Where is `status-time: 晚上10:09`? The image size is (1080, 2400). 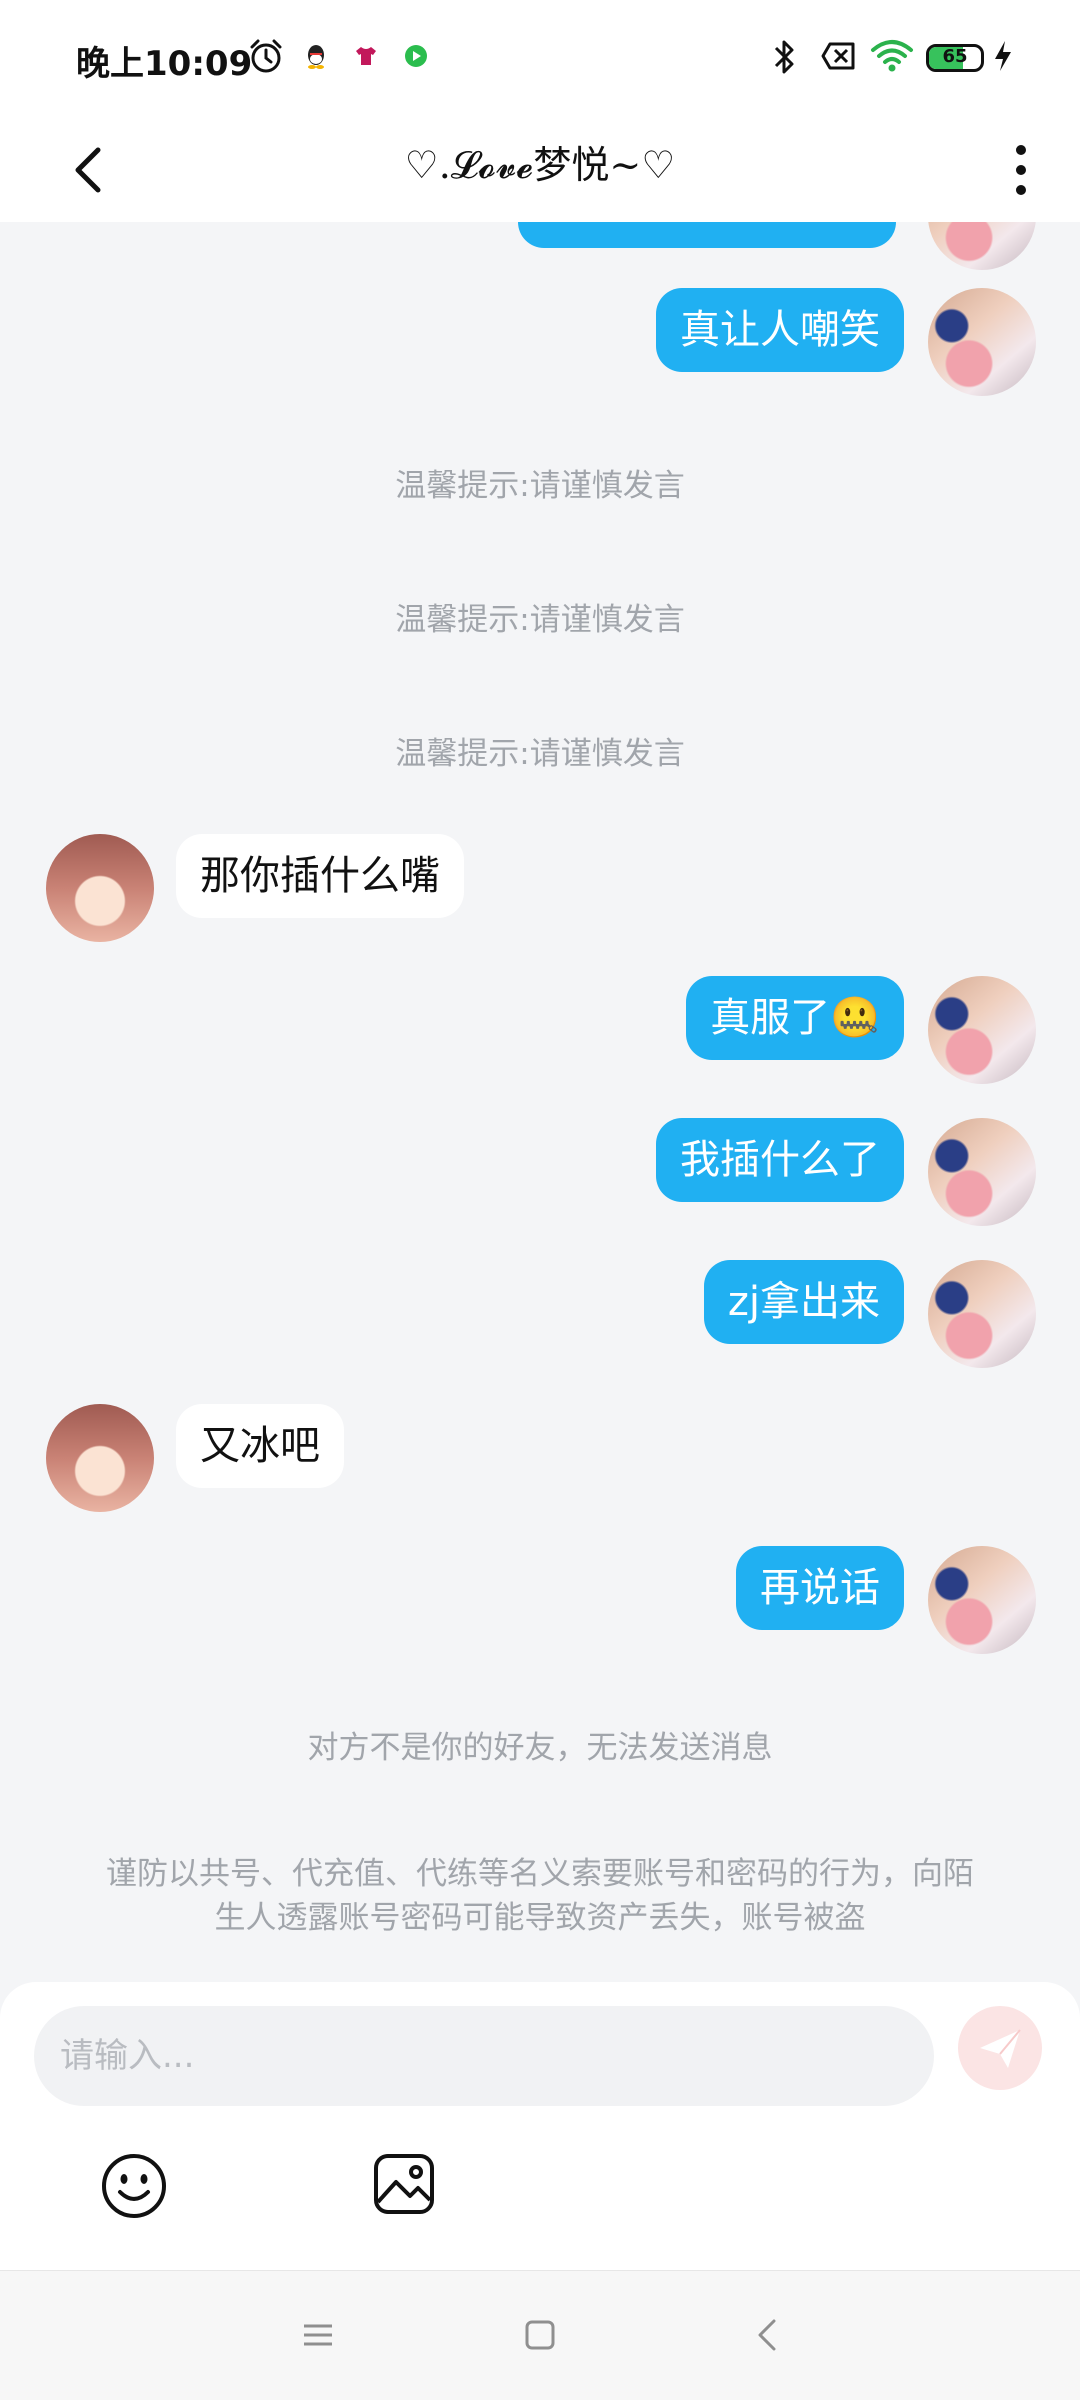
status-time: 晚上10:09 is located at coordinates (164, 64).